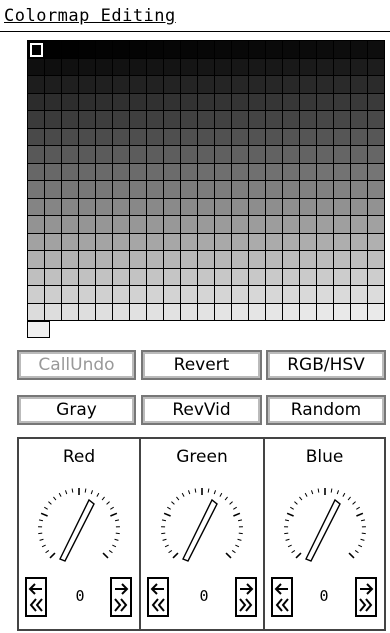  Describe the element at coordinates (326, 410) in the screenshot. I see `random-button: Random` at that location.